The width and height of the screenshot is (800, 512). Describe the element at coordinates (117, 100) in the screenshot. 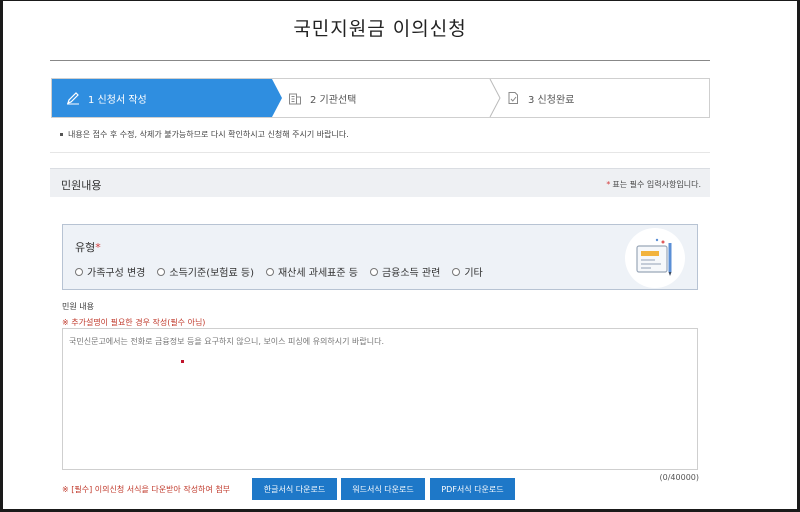

I see `step-label: 1 신청서 작성` at that location.